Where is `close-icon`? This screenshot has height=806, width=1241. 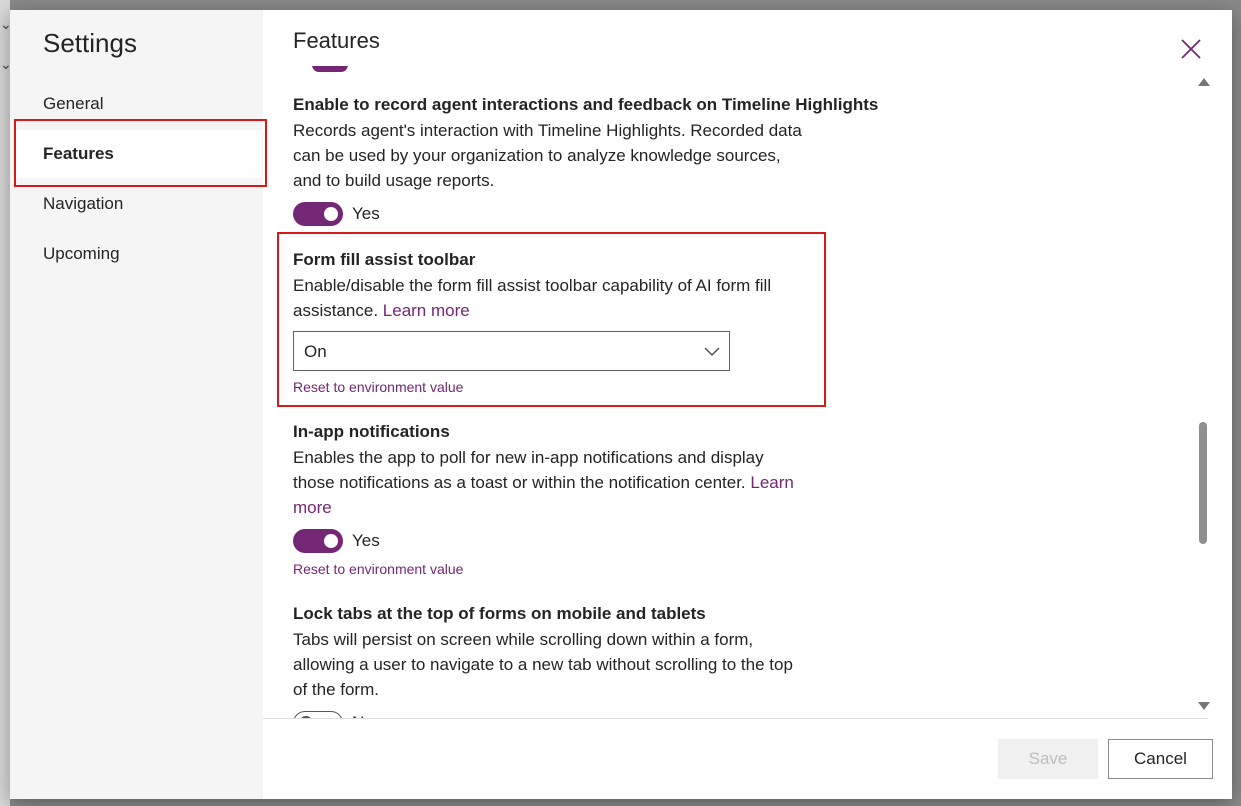 close-icon is located at coordinates (1191, 49).